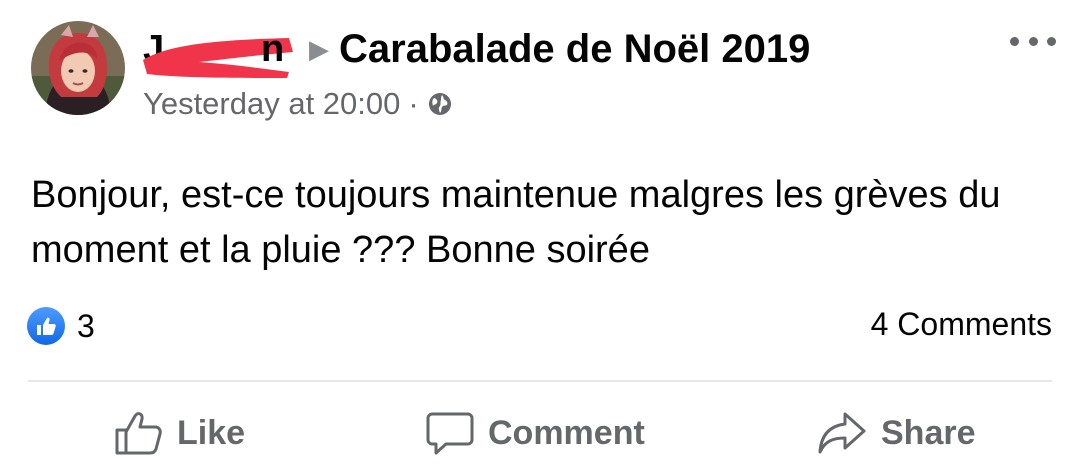 This screenshot has height=466, width=1080. I want to click on like-button-label: Like, so click(211, 432).